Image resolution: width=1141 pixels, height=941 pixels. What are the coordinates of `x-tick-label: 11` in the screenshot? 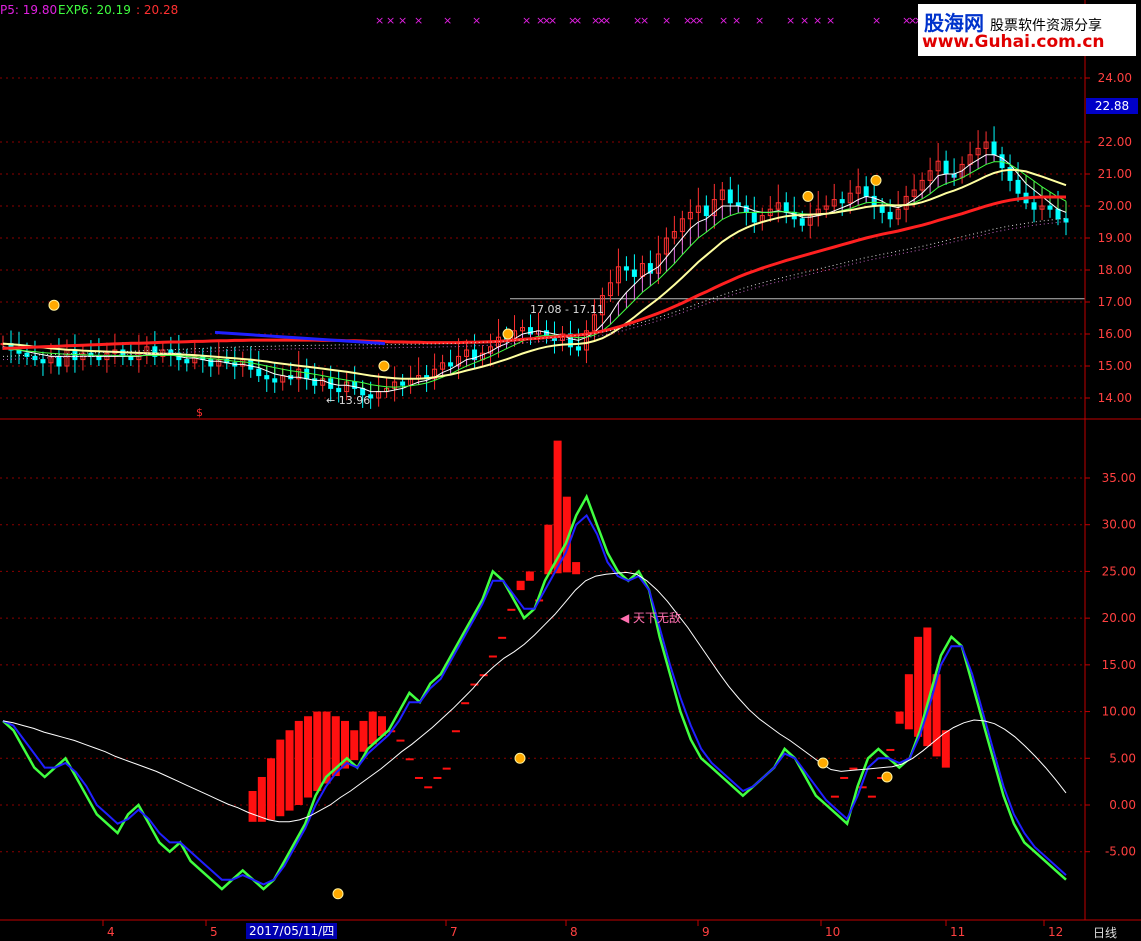 It's located at (957, 932).